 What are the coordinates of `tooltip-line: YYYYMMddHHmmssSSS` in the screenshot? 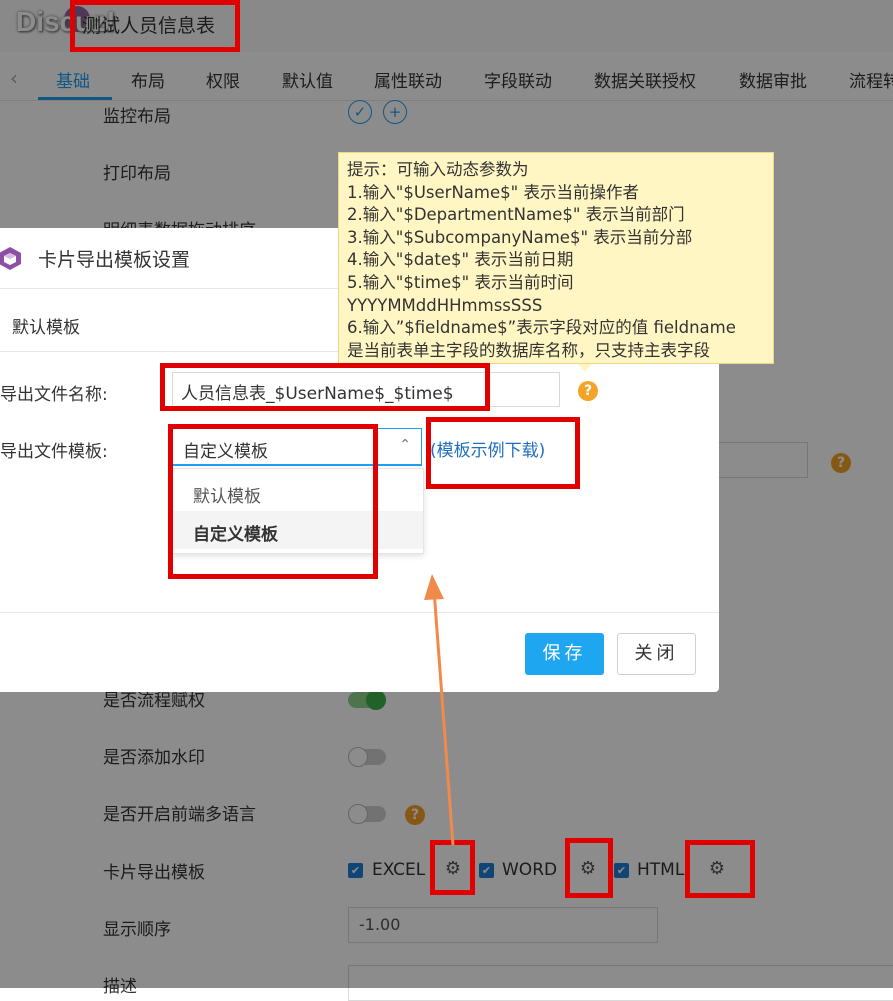 It's located at (445, 305).